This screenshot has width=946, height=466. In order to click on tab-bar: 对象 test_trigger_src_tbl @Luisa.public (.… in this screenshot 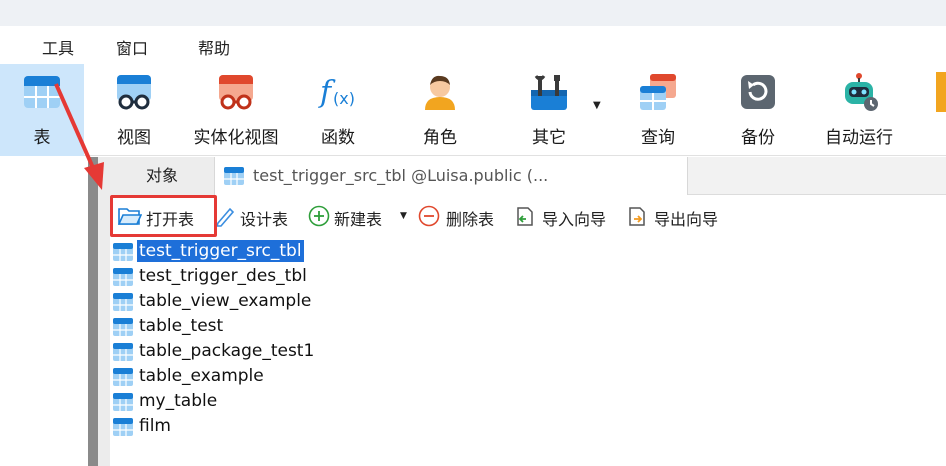, I will do `click(528, 176)`.